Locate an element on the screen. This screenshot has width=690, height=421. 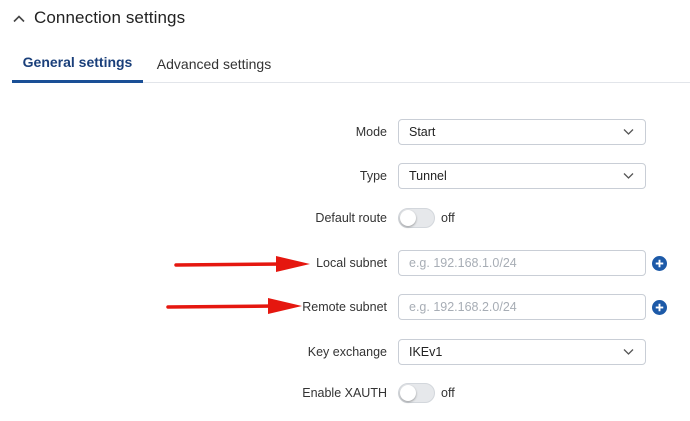
mode-row: Mode Start is located at coordinates (345, 132).